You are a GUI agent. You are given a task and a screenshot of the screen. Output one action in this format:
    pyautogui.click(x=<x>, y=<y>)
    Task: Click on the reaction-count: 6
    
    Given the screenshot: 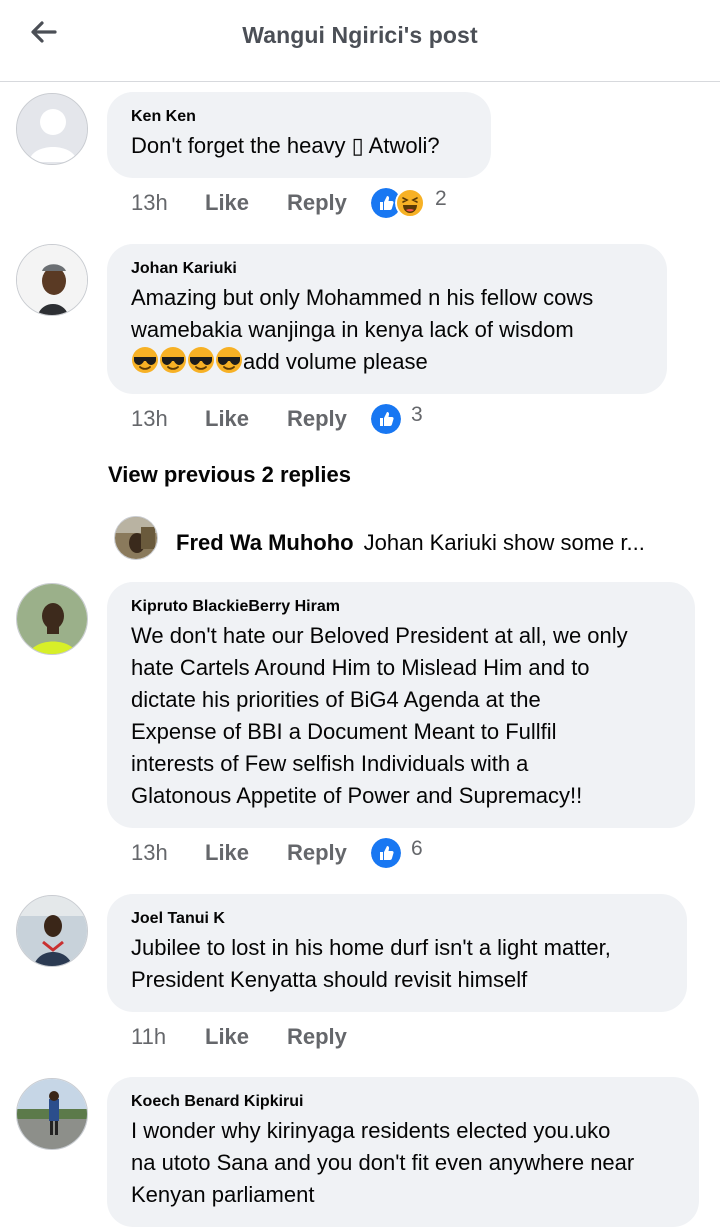 What is the action you would take?
    pyautogui.click(x=417, y=848)
    